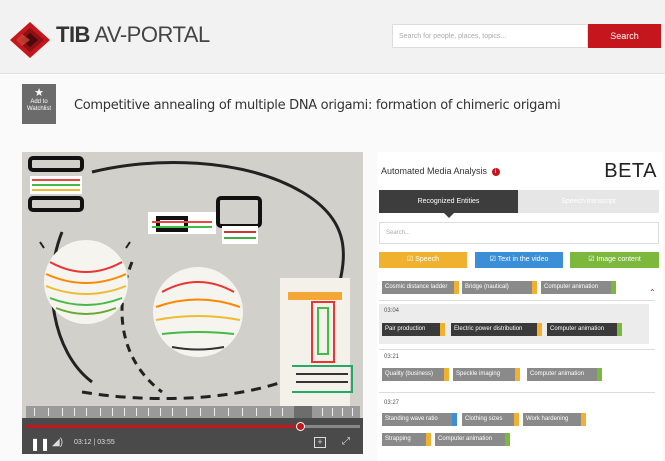 The width and height of the screenshot is (665, 461). I want to click on entity-tag: Electric power distribution, so click(496, 329).